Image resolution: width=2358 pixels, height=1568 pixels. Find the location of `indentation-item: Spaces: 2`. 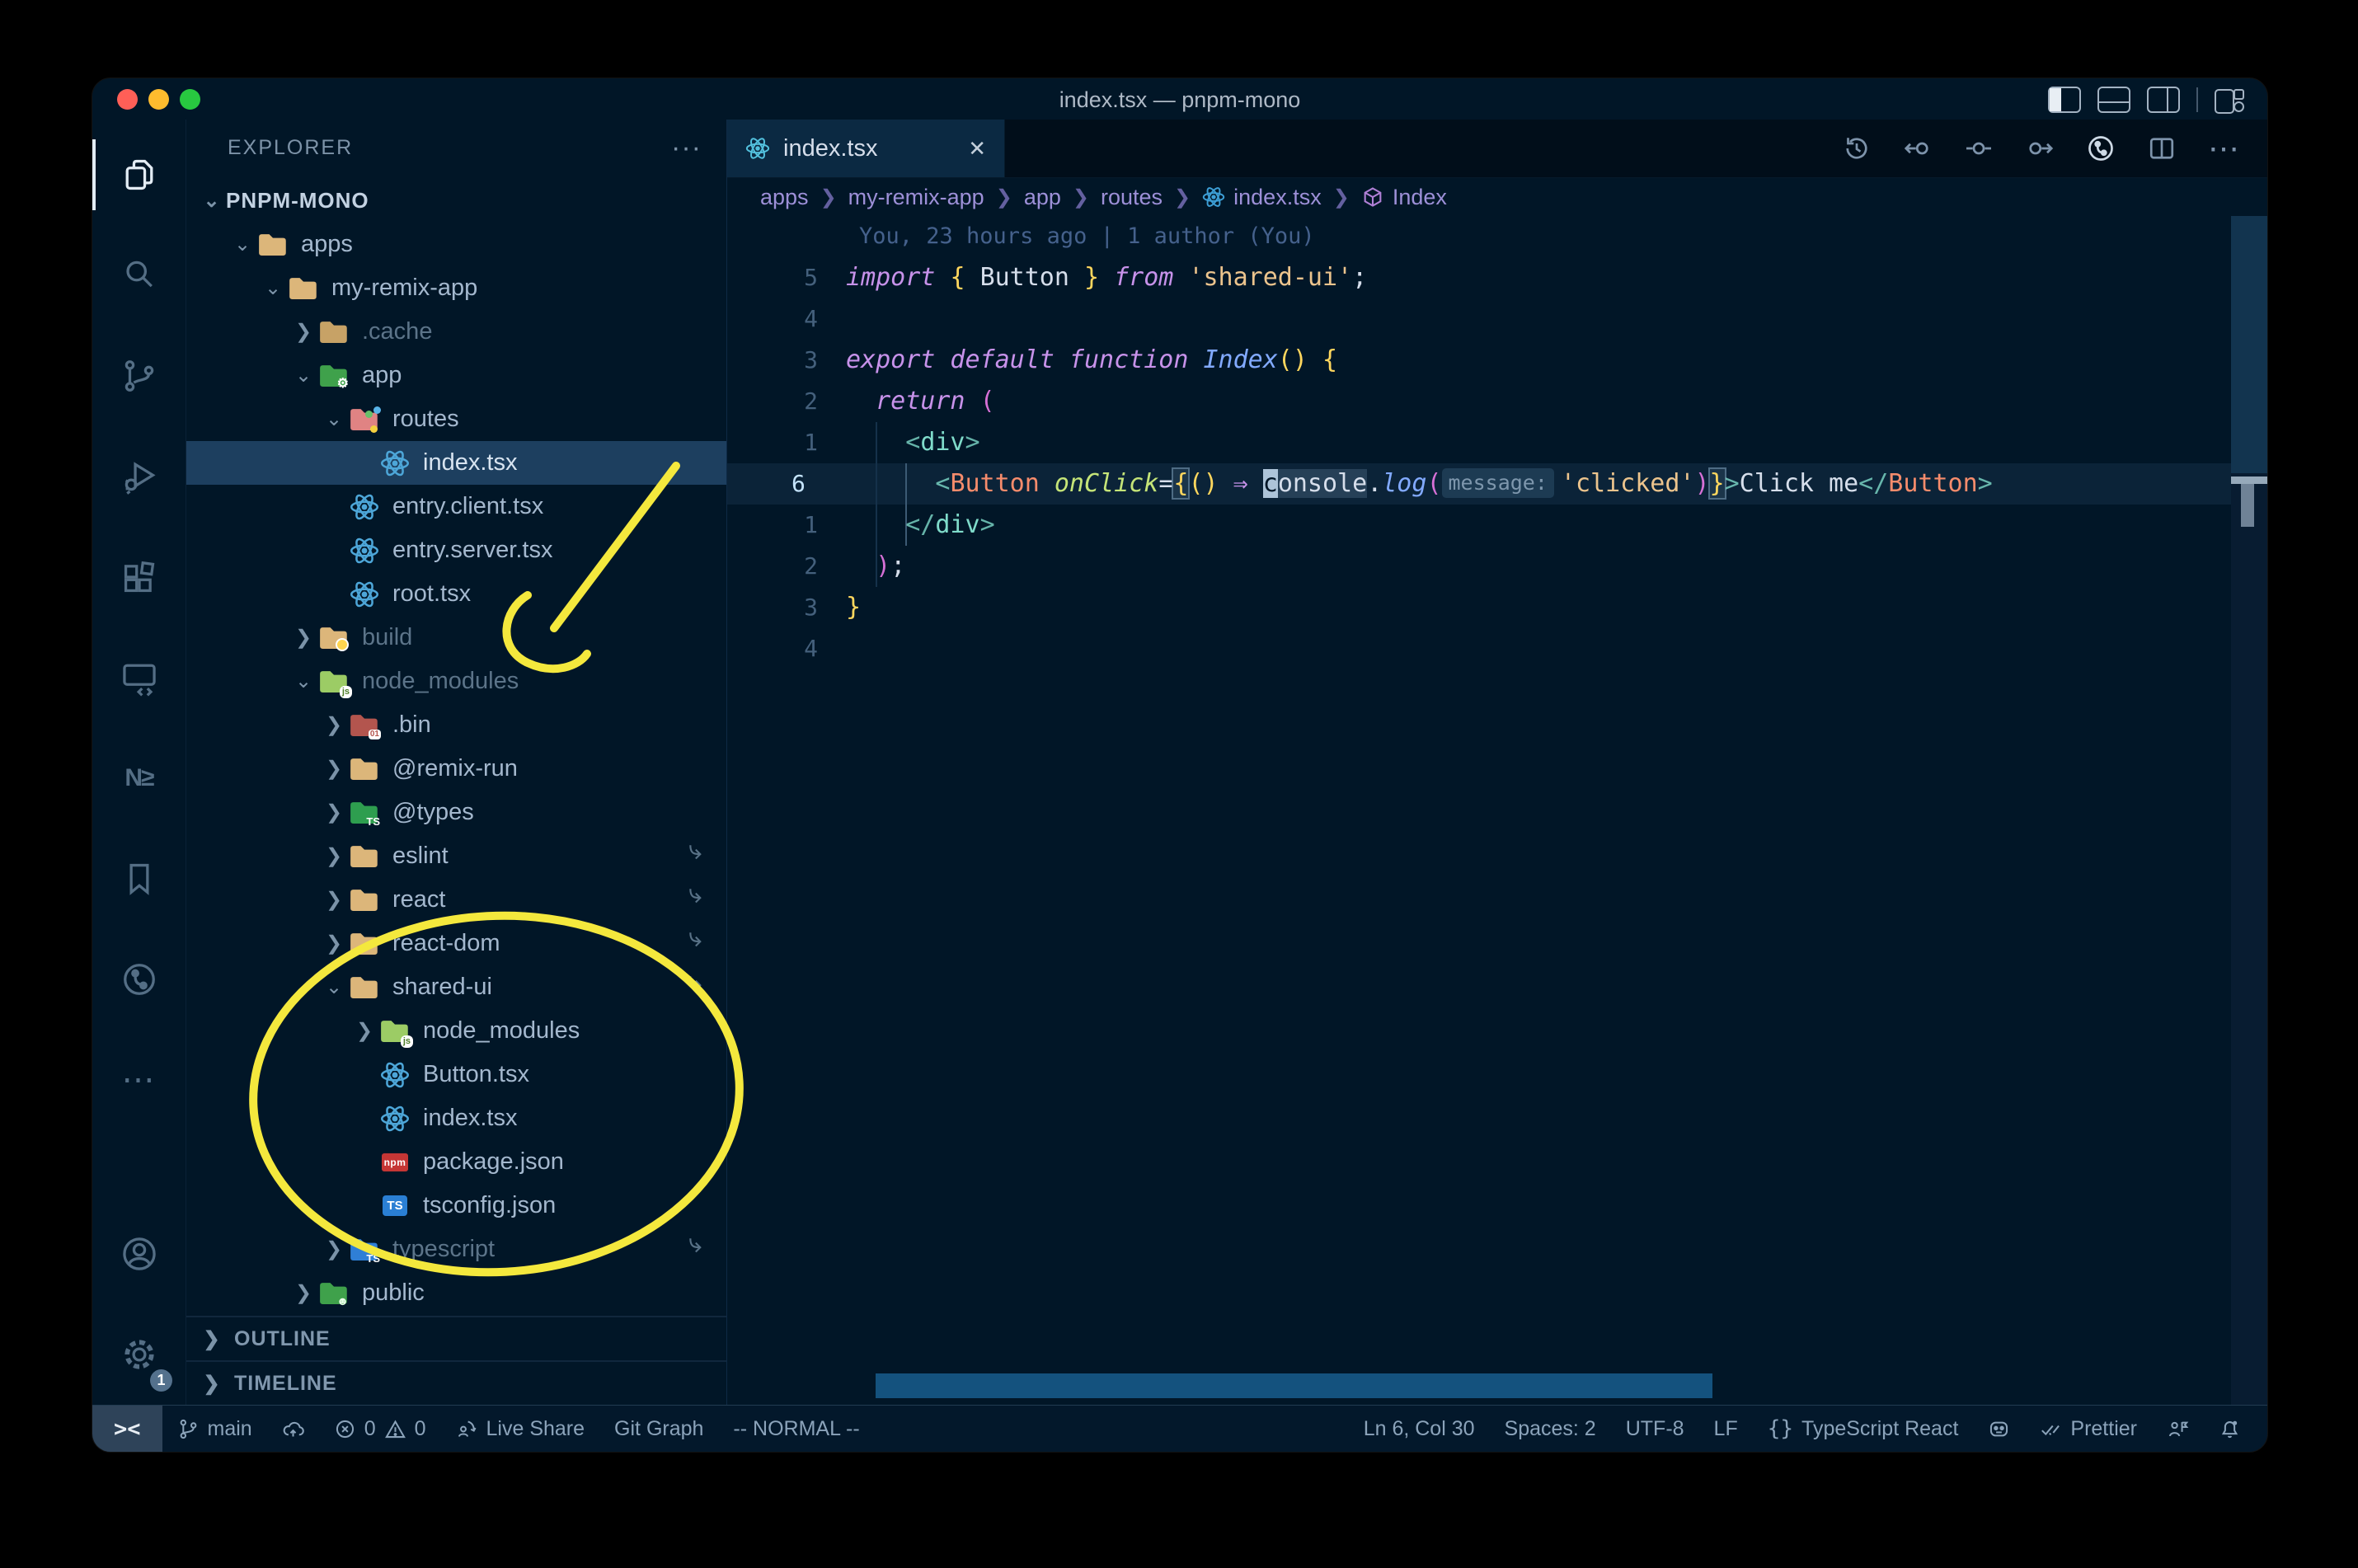

indentation-item: Spaces: 2 is located at coordinates (1551, 1429).